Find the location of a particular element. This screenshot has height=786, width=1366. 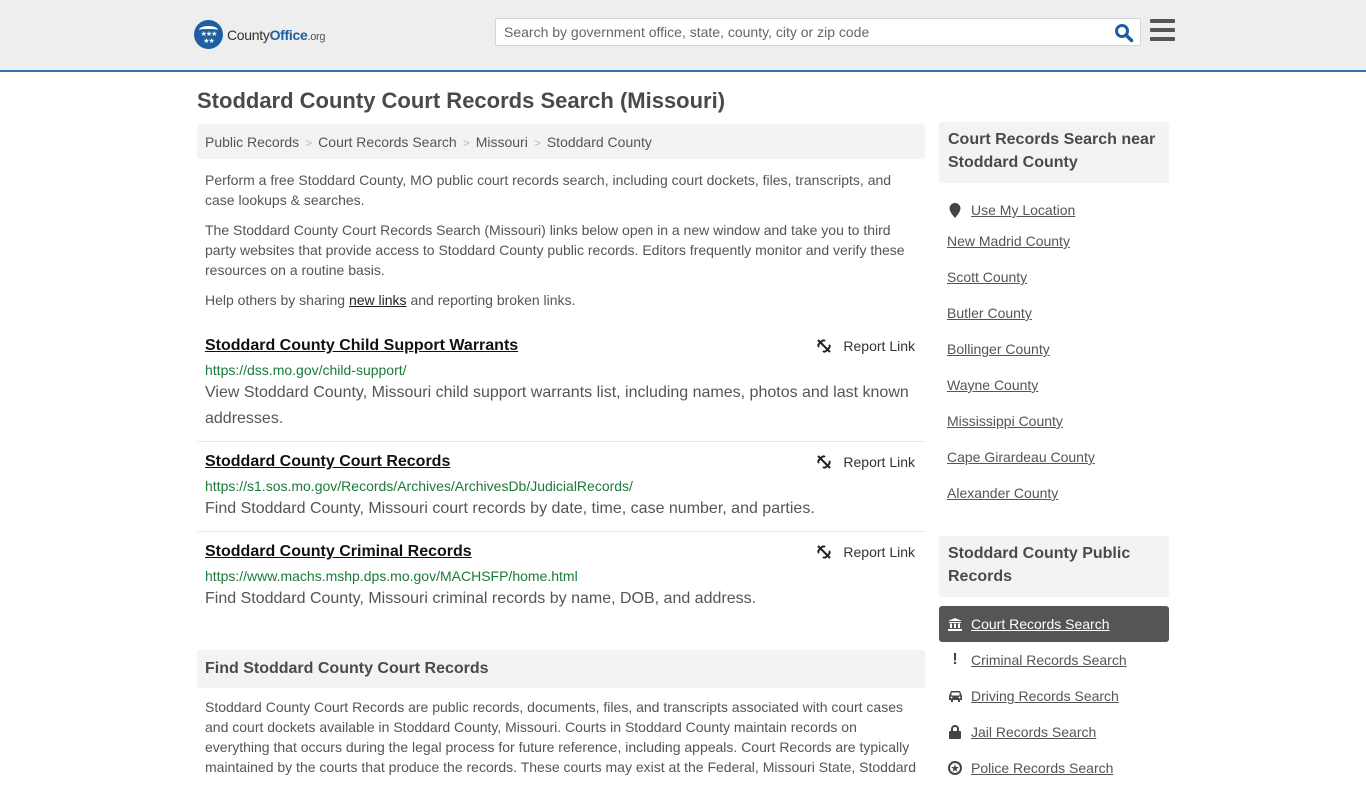

find-section-heading: Find Stoddard County Court Records is located at coordinates (561, 669).